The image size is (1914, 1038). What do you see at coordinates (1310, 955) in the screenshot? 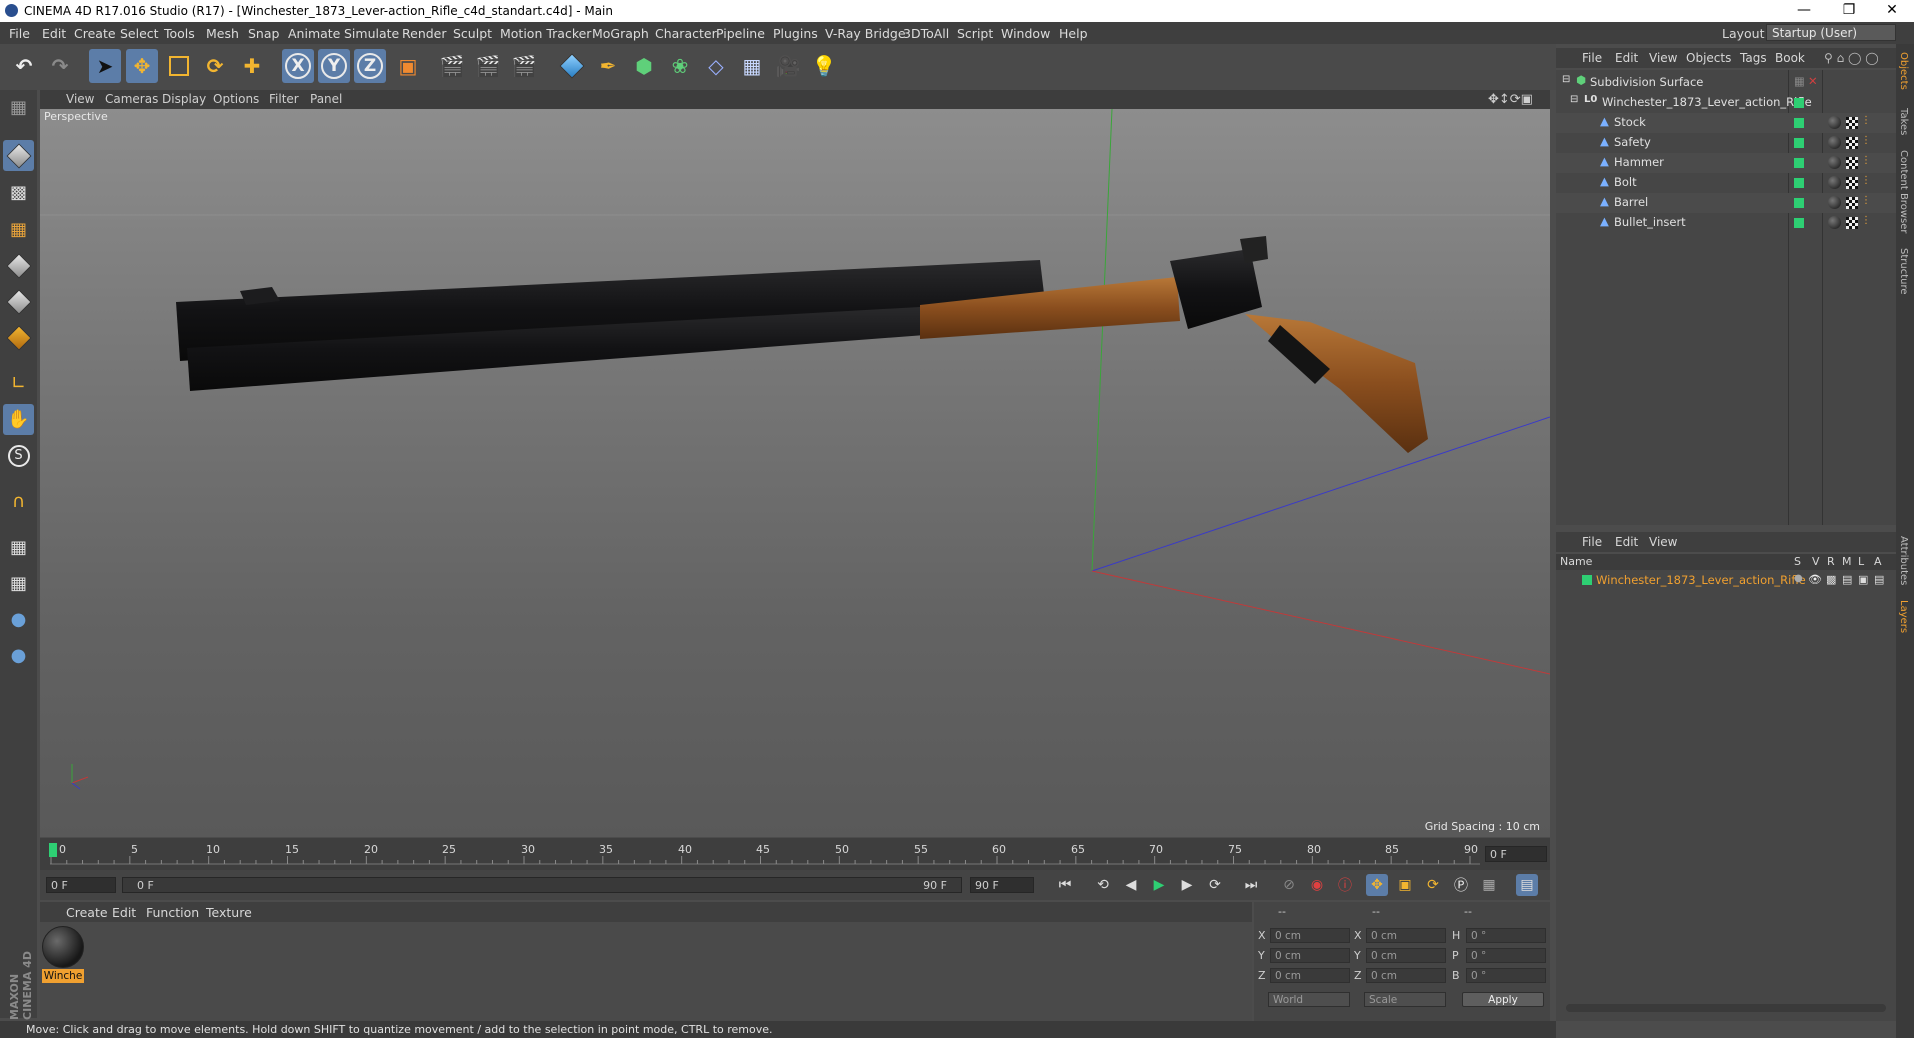
I see `coord-pos-y-field: 0 cm` at bounding box center [1310, 955].